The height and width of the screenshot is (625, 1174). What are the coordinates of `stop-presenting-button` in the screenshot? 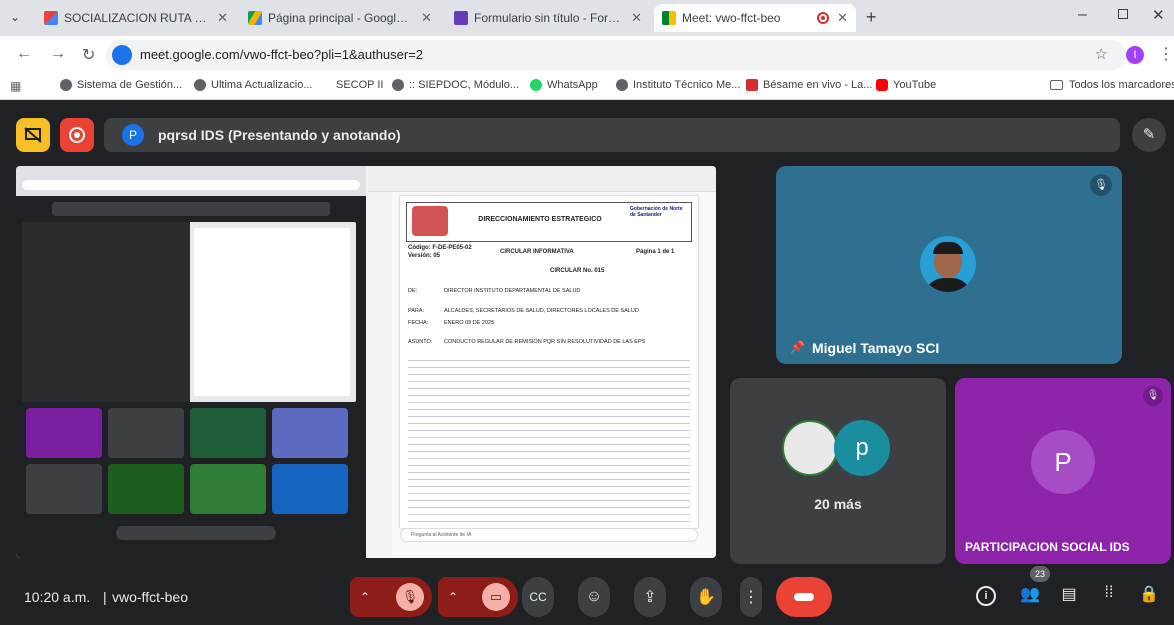 It's located at (33, 135).